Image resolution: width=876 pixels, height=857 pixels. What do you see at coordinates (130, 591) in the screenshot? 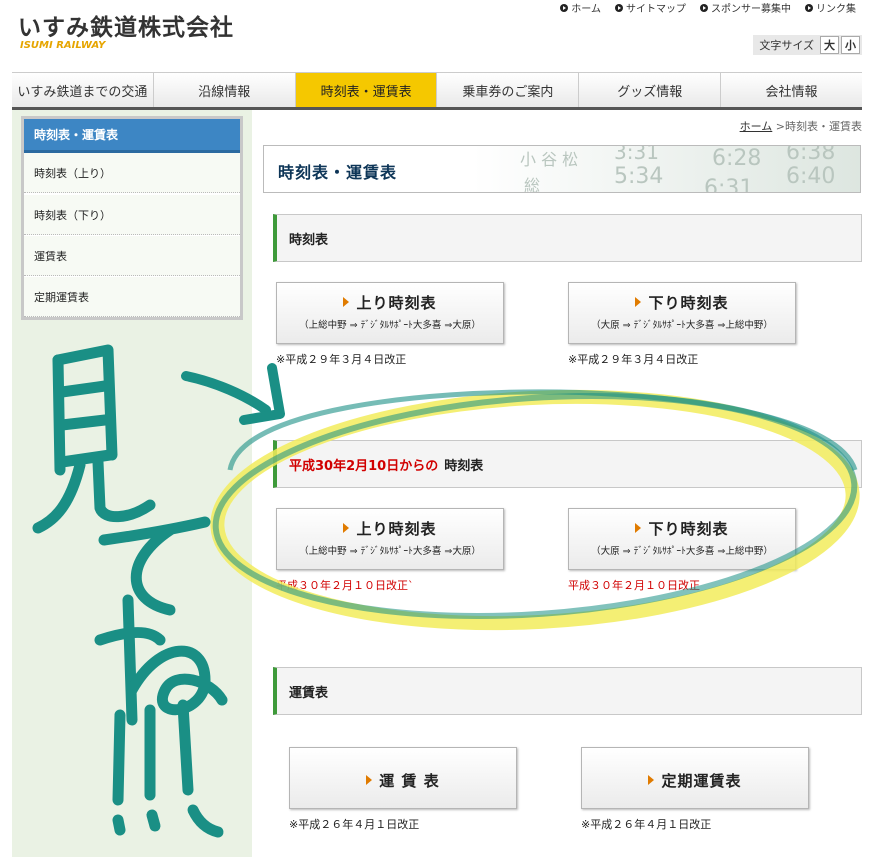
I see `handwritten-glyphs` at bounding box center [130, 591].